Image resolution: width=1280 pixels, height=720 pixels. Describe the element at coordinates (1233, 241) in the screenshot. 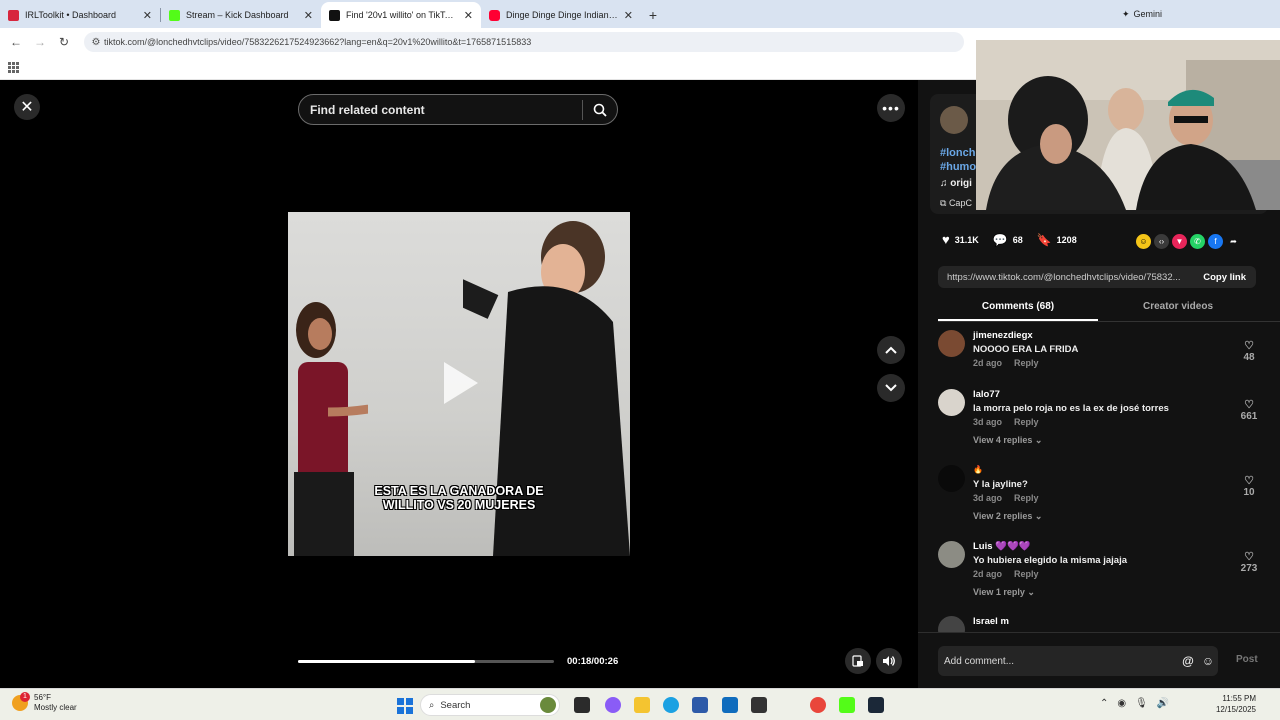

I see `share-arrow-icon: ➦` at that location.